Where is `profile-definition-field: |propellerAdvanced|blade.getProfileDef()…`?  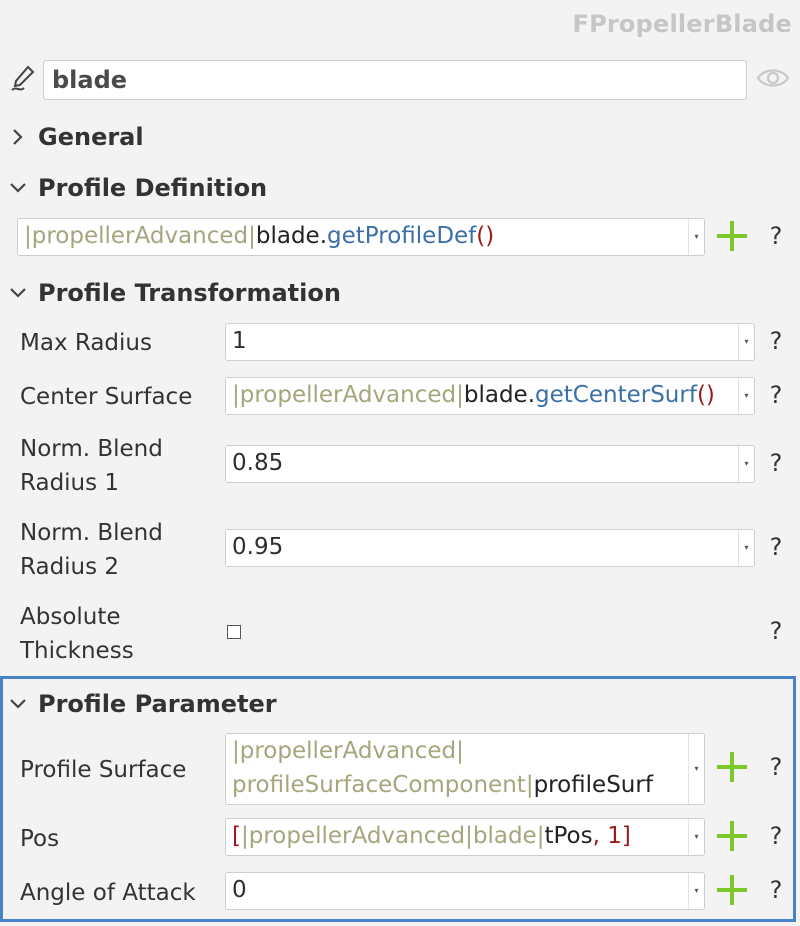
profile-definition-field: |propellerAdvanced|blade.getProfileDef()… is located at coordinates (361, 237).